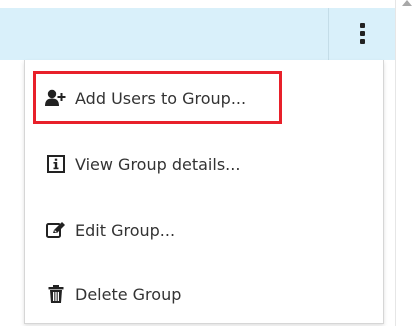 Image resolution: width=419 pixels, height=326 pixels. Describe the element at coordinates (56, 230) in the screenshot. I see `edit-icon` at that location.